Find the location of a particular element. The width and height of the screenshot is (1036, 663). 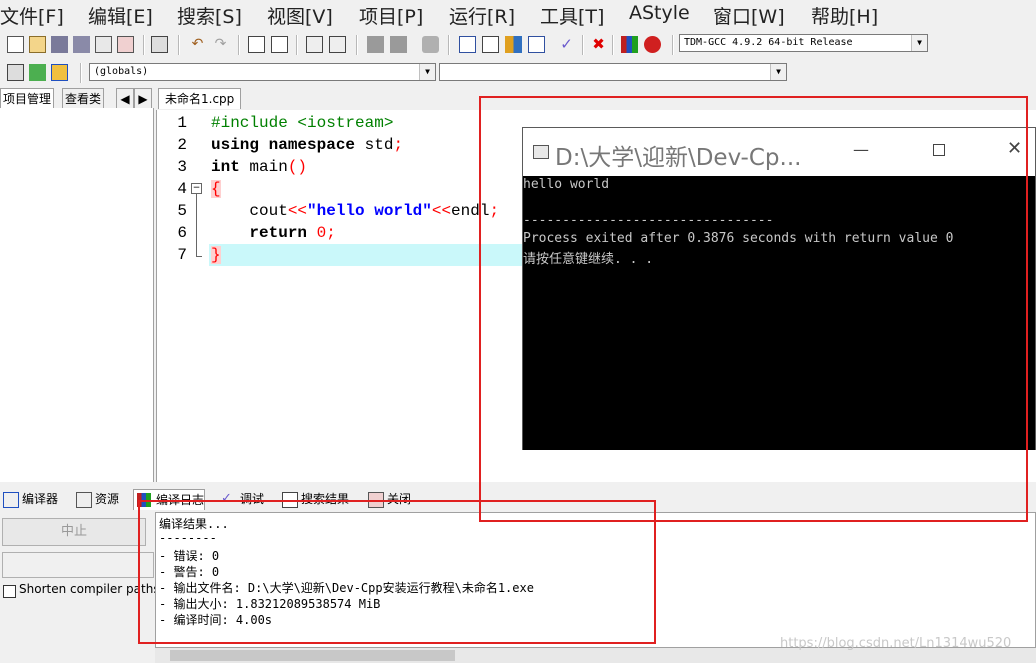

shorten-paths-checkbox is located at coordinates (9, 591).